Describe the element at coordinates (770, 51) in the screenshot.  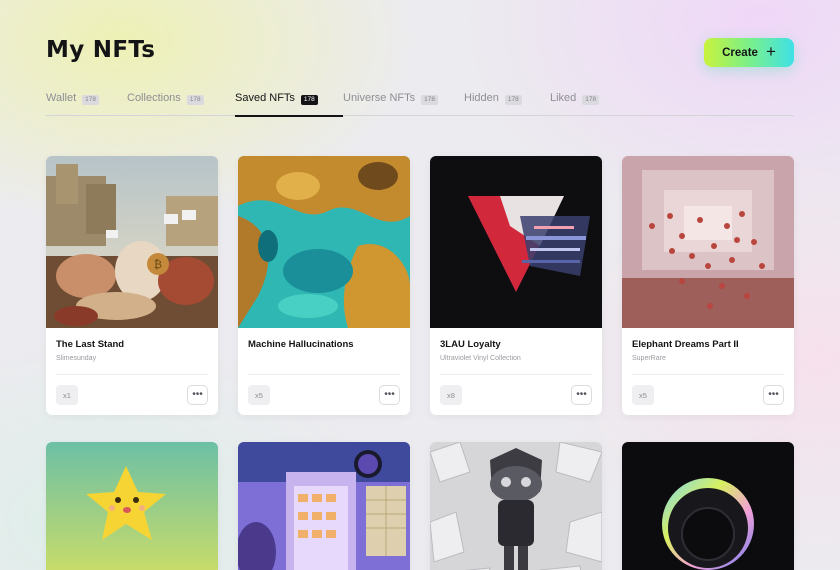
I see `plus-icon: +` at that location.